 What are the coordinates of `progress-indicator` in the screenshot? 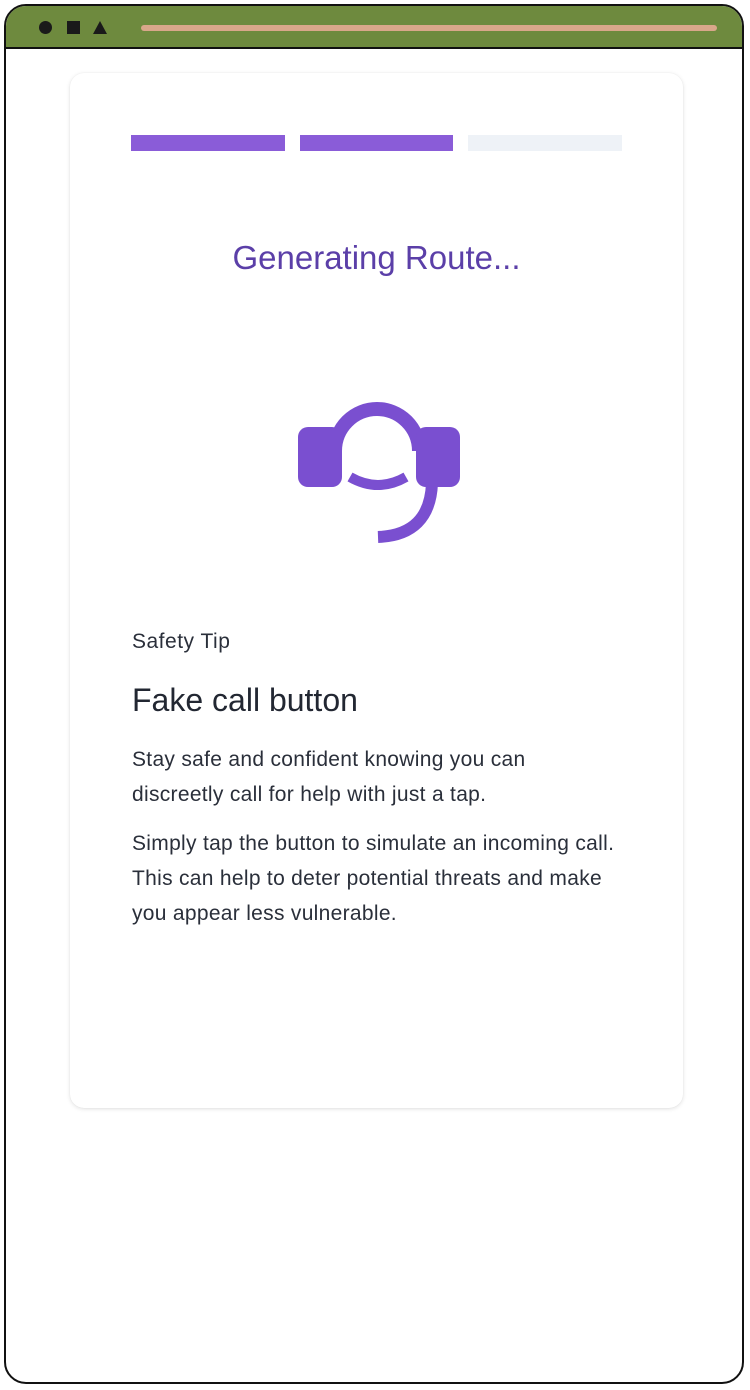 It's located at (377, 143).